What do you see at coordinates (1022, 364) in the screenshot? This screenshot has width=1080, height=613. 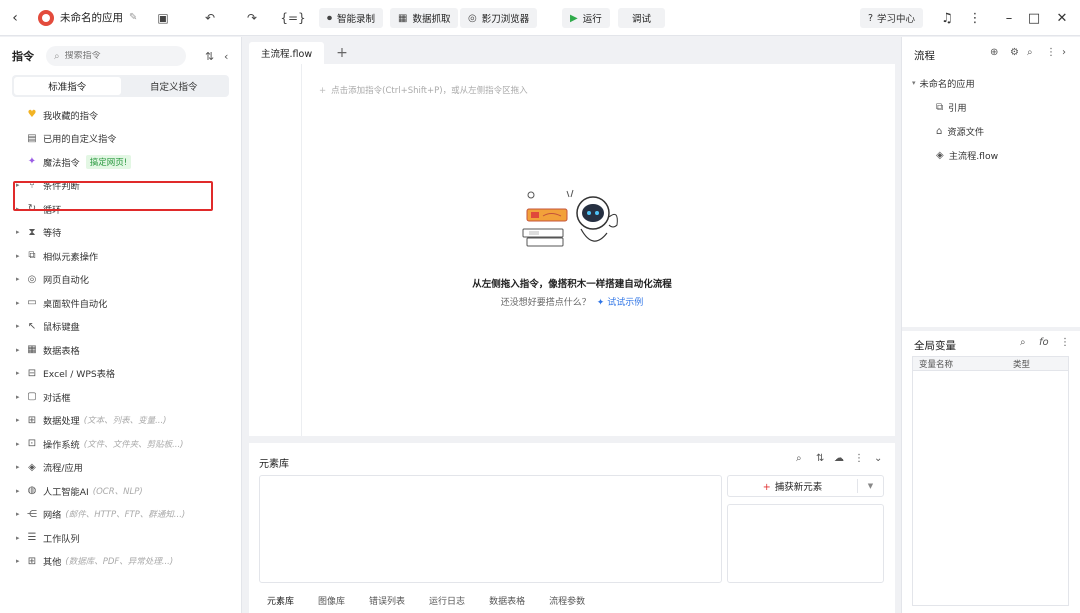 I see `col-var-type: 类型` at bounding box center [1022, 364].